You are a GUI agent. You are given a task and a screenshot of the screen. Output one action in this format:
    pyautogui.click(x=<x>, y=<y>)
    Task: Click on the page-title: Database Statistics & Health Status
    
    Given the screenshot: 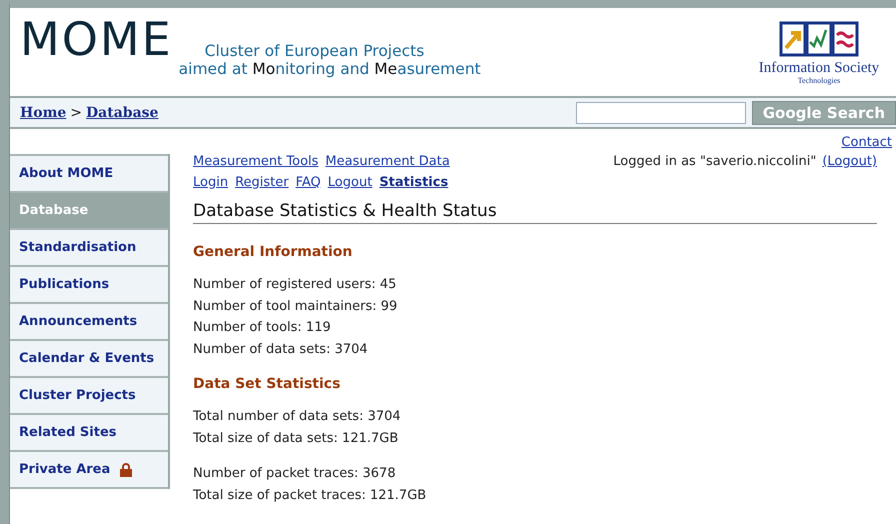 What is the action you would take?
    pyautogui.click(x=535, y=212)
    